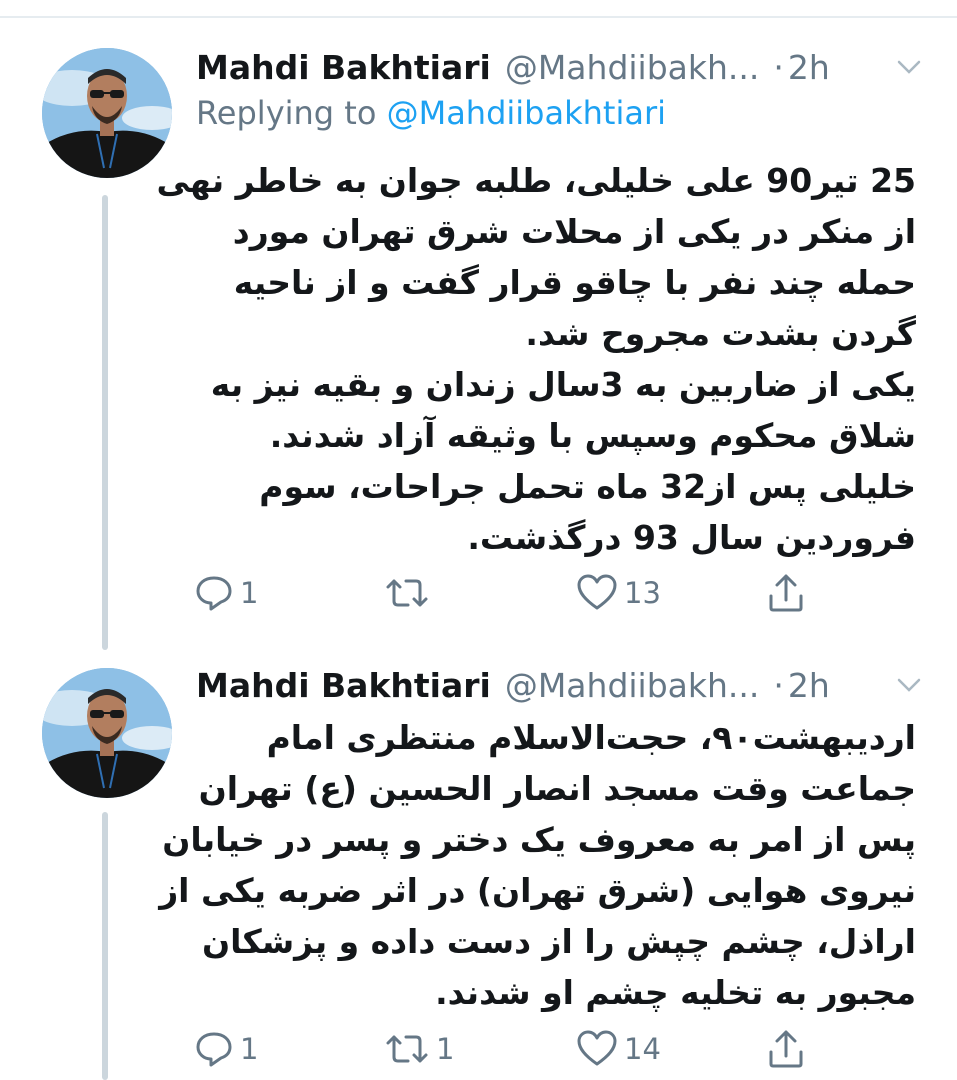 The width and height of the screenshot is (957, 1080). I want to click on tweet-actions: 1 1 14, so click(510, 1049).